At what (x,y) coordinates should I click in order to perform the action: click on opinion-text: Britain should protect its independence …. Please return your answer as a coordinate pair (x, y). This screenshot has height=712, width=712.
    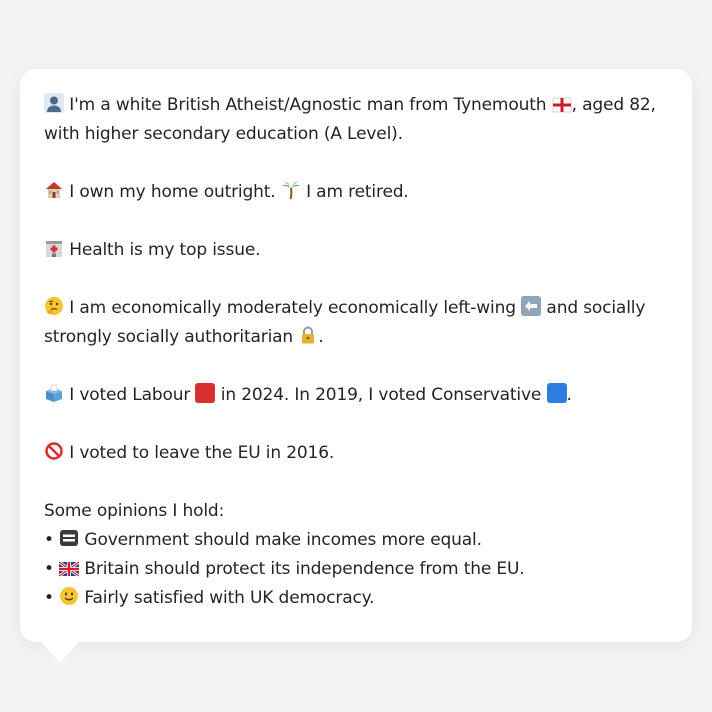
    Looking at the image, I should click on (304, 569).